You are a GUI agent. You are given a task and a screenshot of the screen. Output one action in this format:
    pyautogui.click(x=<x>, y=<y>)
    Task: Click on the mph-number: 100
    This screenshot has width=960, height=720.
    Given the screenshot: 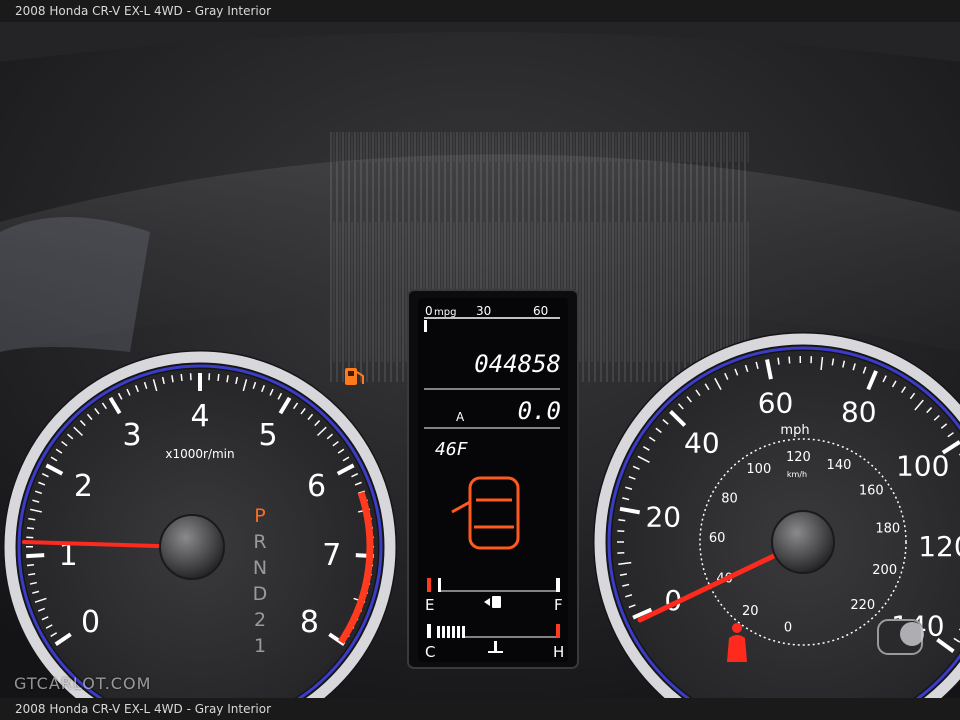 What is the action you would take?
    pyautogui.click(x=922, y=466)
    